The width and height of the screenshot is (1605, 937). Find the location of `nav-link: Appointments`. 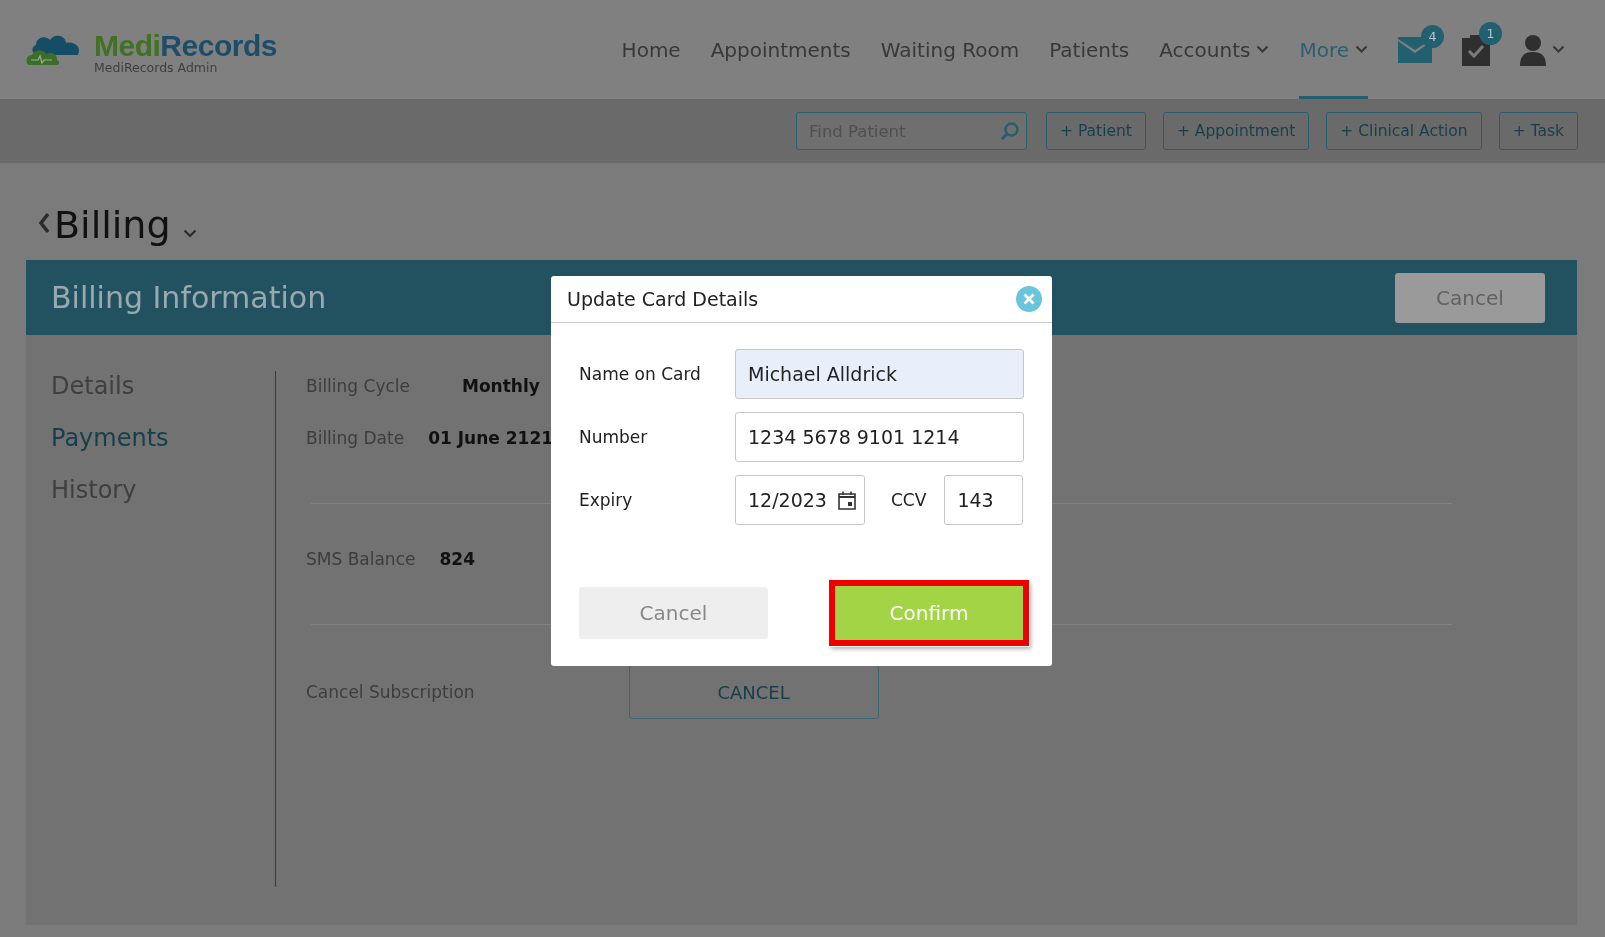

nav-link: Appointments is located at coordinates (780, 49).